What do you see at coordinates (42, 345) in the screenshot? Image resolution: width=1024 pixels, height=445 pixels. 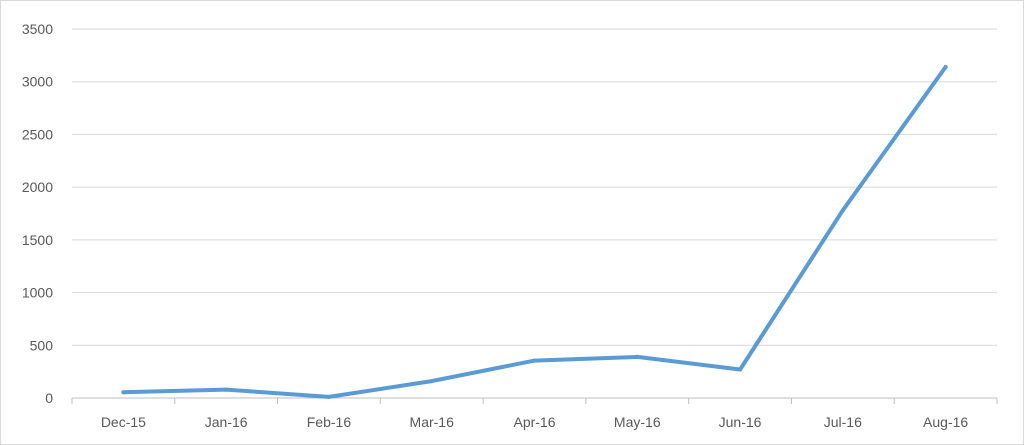 I see `y-tick-label: 500` at bounding box center [42, 345].